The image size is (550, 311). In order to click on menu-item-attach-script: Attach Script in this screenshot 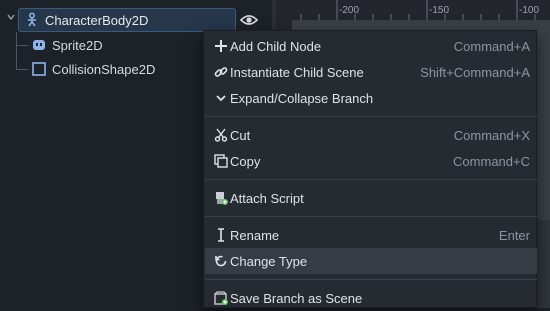, I will do `click(371, 198)`.